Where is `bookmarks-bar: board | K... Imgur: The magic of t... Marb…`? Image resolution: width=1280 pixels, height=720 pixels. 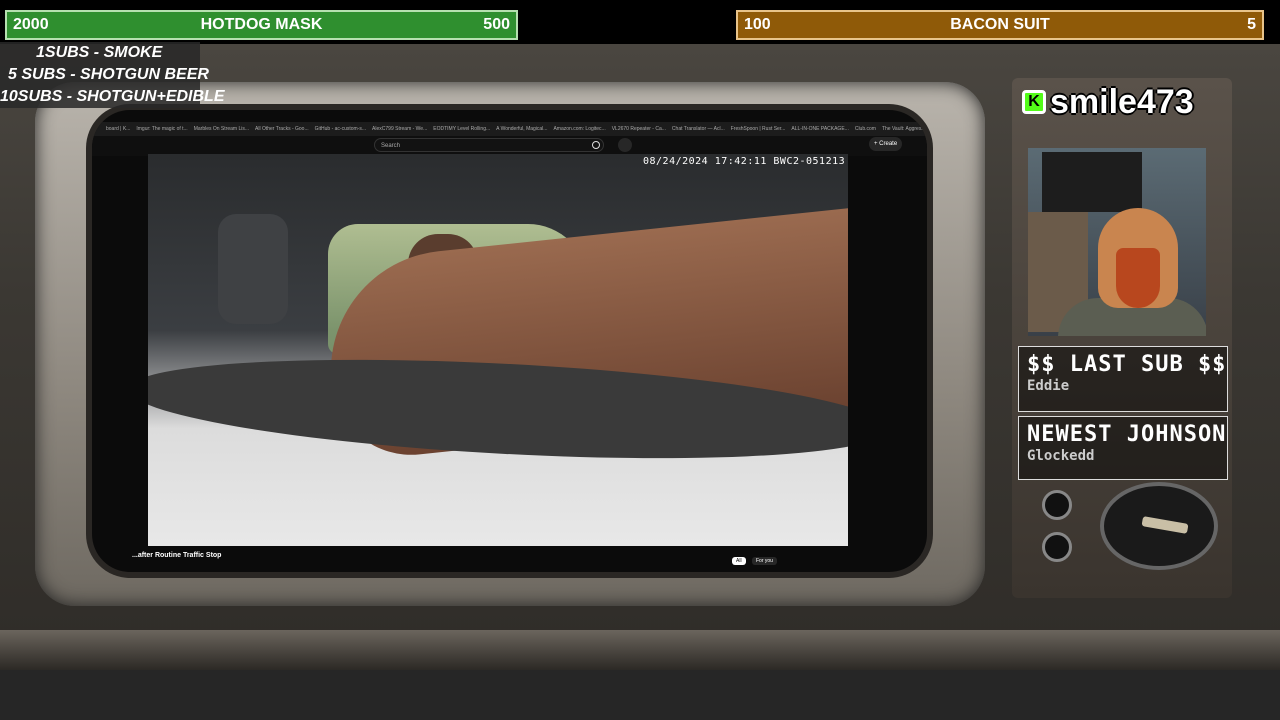 bookmarks-bar: board | K... Imgur: The magic of t... Marb… is located at coordinates (509, 129).